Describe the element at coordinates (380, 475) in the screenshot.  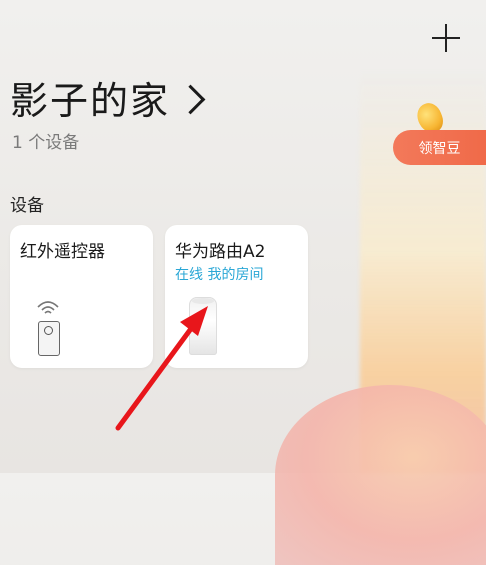
I see `background-blob` at that location.